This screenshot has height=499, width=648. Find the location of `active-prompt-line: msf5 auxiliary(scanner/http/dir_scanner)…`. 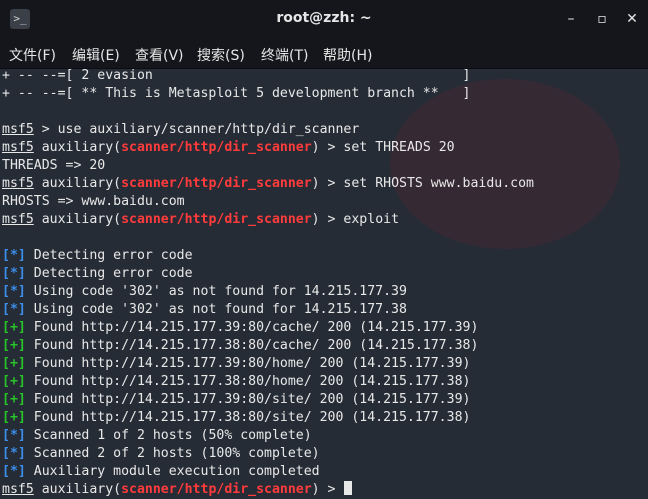

active-prompt-line: msf5 auxiliary(scanner/http/dir_scanner)… is located at coordinates (177, 490).